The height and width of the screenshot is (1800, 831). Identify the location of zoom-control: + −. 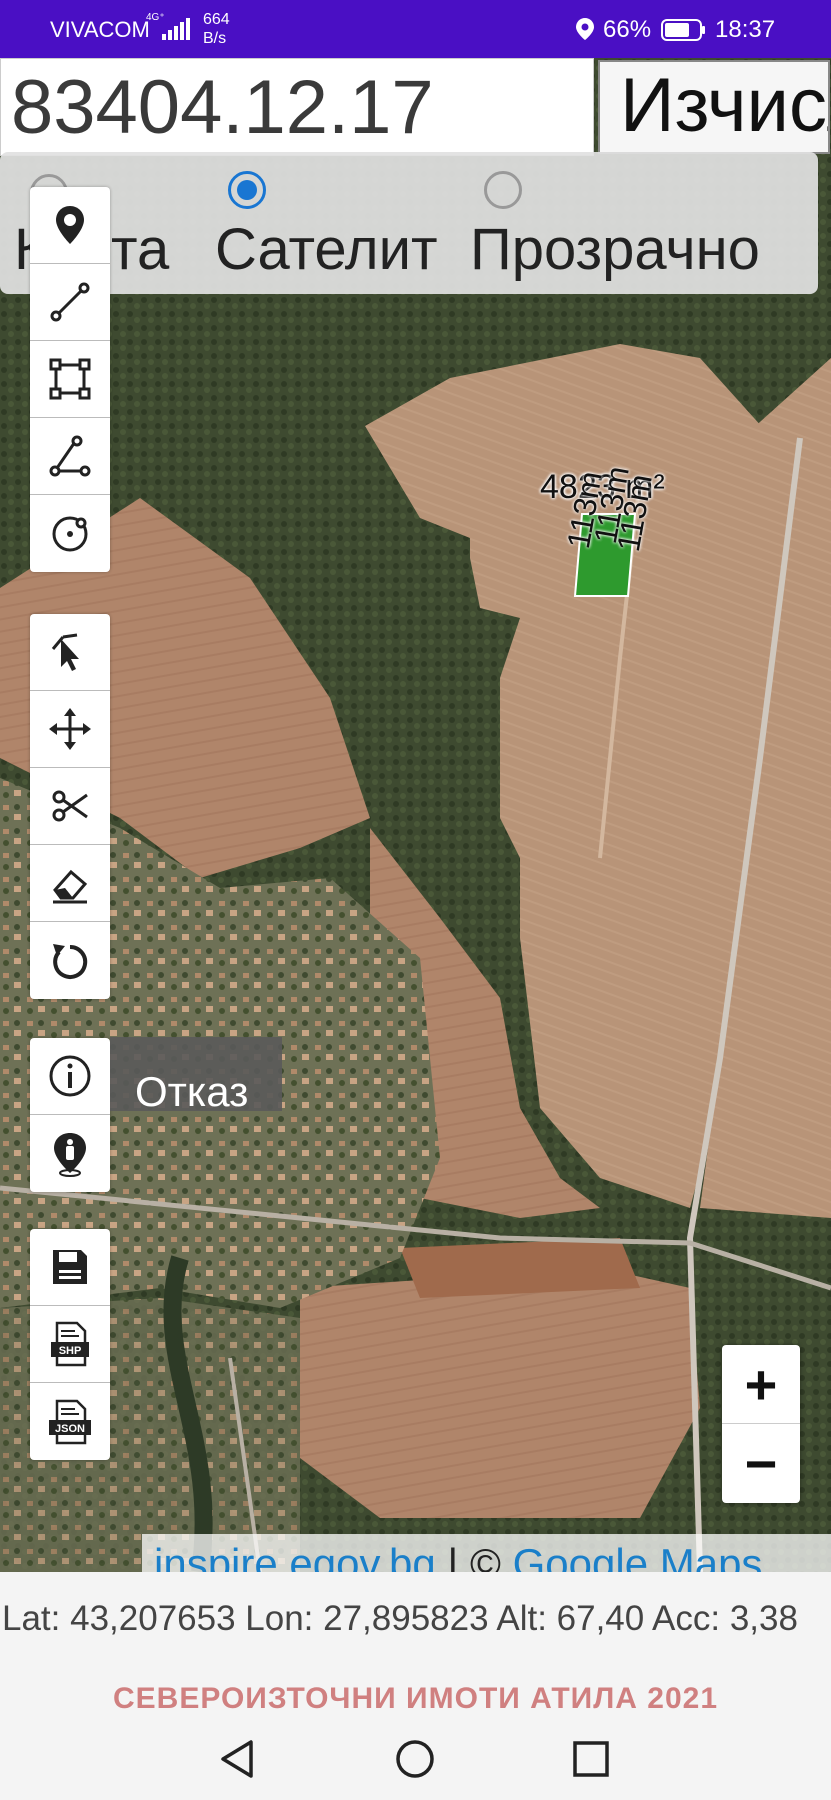
(761, 1424).